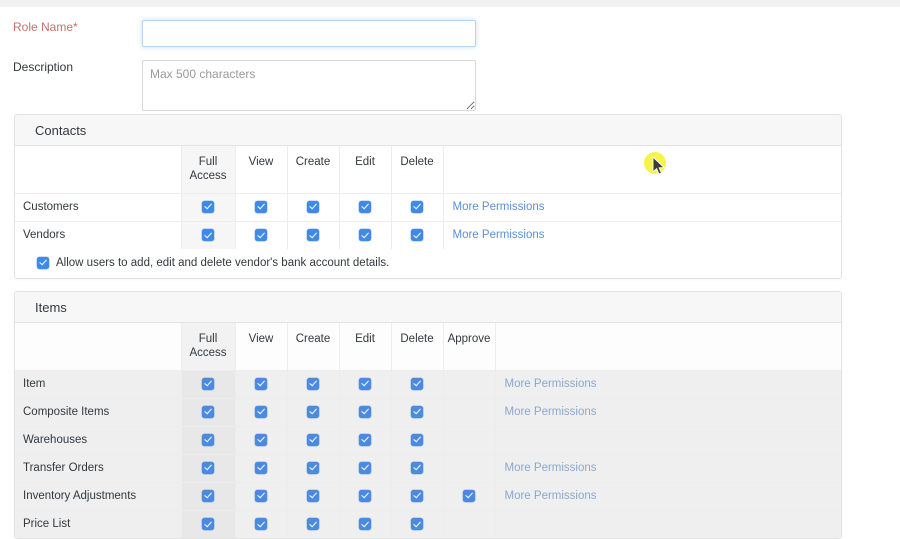 The image size is (900, 539). What do you see at coordinates (309, 85) in the screenshot?
I see `description-textarea` at bounding box center [309, 85].